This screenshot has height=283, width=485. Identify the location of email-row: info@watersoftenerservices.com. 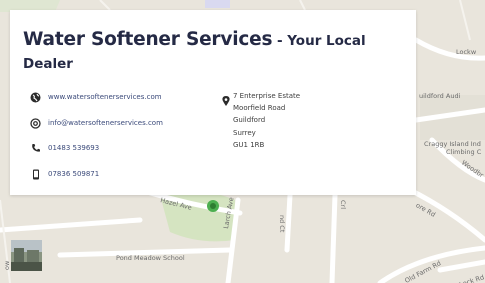
(96, 123).